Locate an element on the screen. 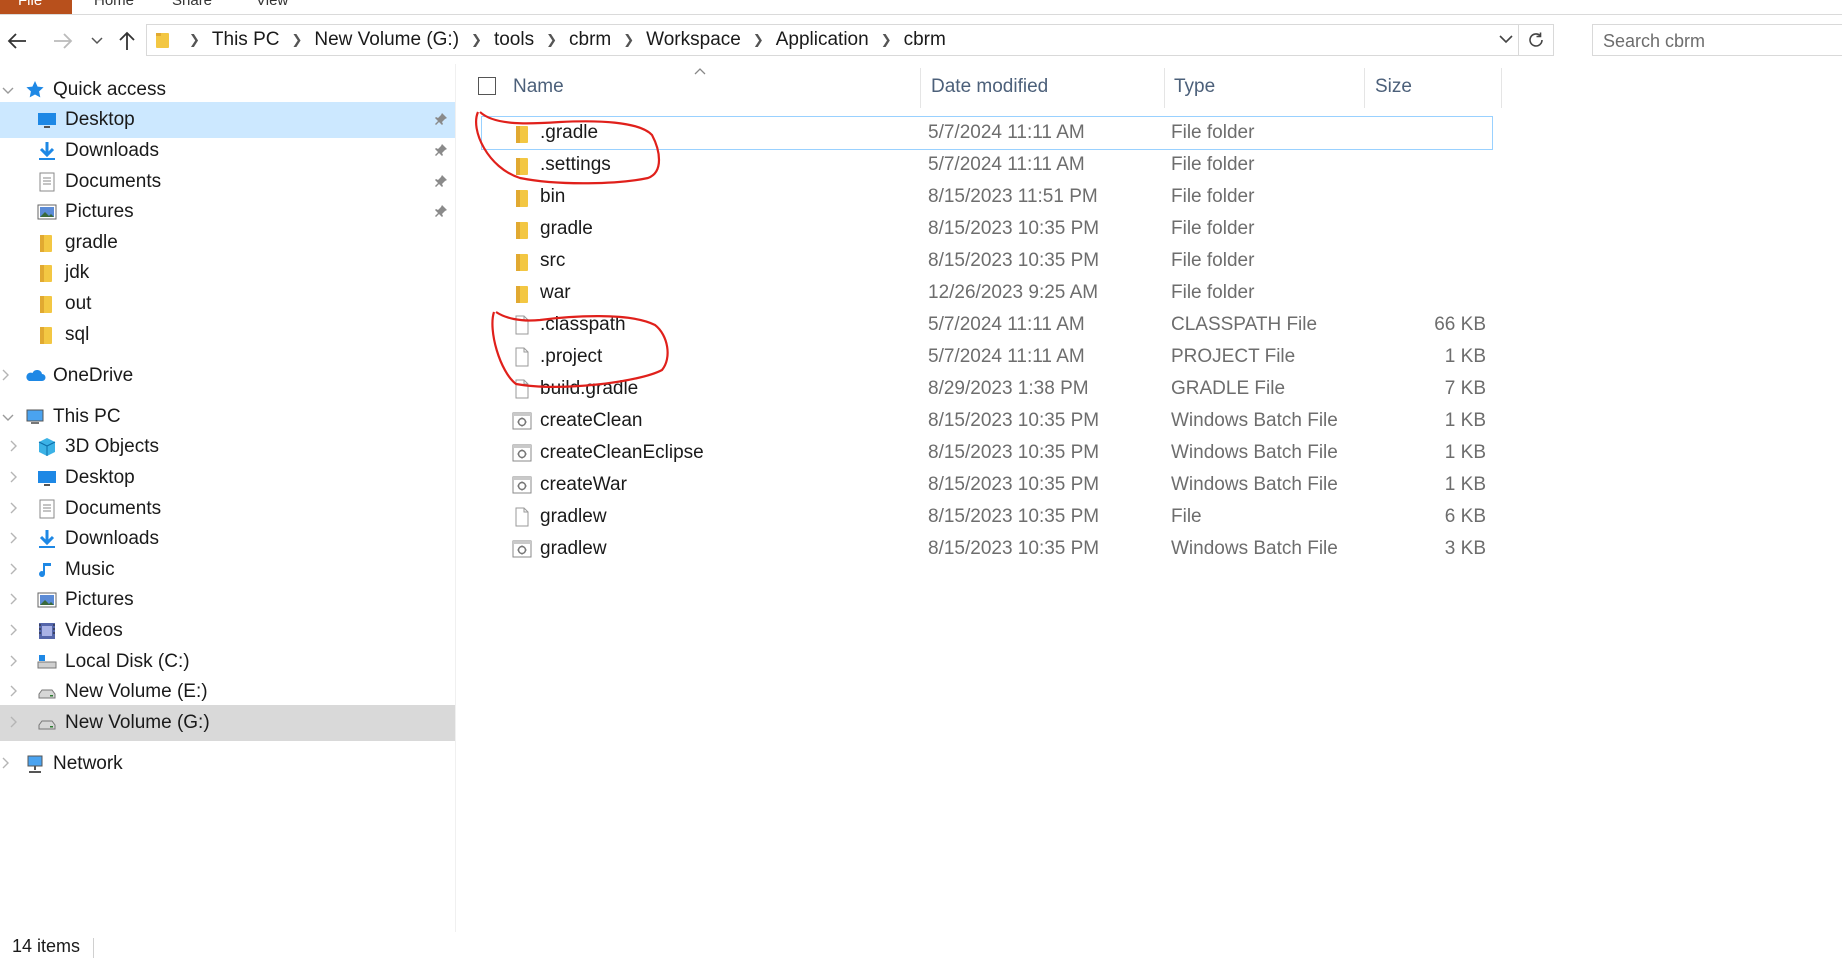 Image resolution: width=1842 pixels, height=962 pixels. nav-item-network: Network is located at coordinates (227, 764).